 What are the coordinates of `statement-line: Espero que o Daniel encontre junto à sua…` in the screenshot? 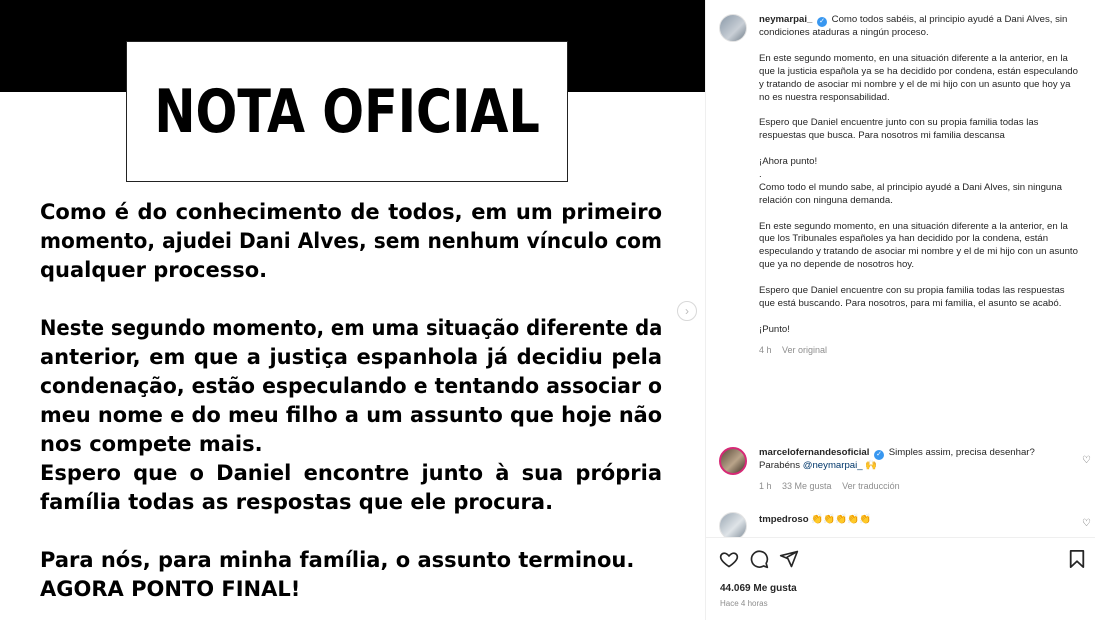 It's located at (351, 473).